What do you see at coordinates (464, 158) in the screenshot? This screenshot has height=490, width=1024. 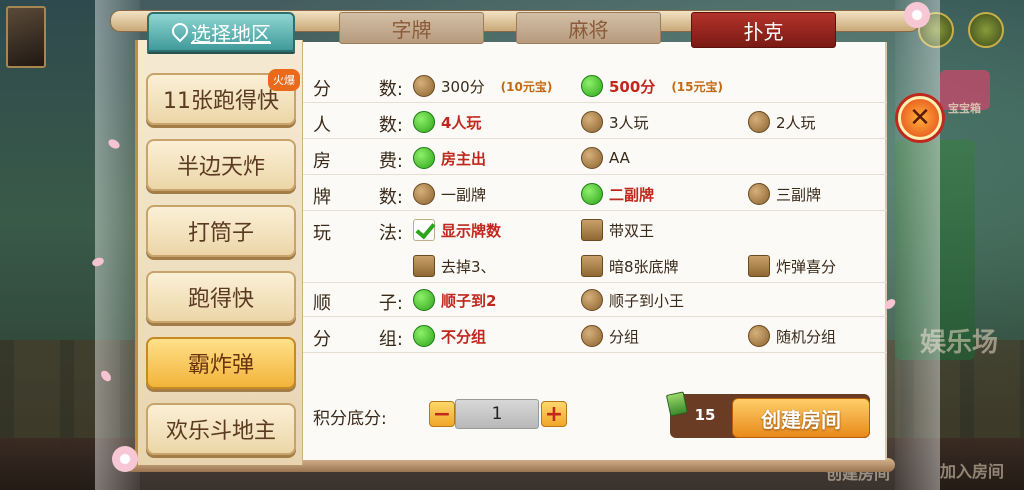 I see `option-label: 房主出` at bounding box center [464, 158].